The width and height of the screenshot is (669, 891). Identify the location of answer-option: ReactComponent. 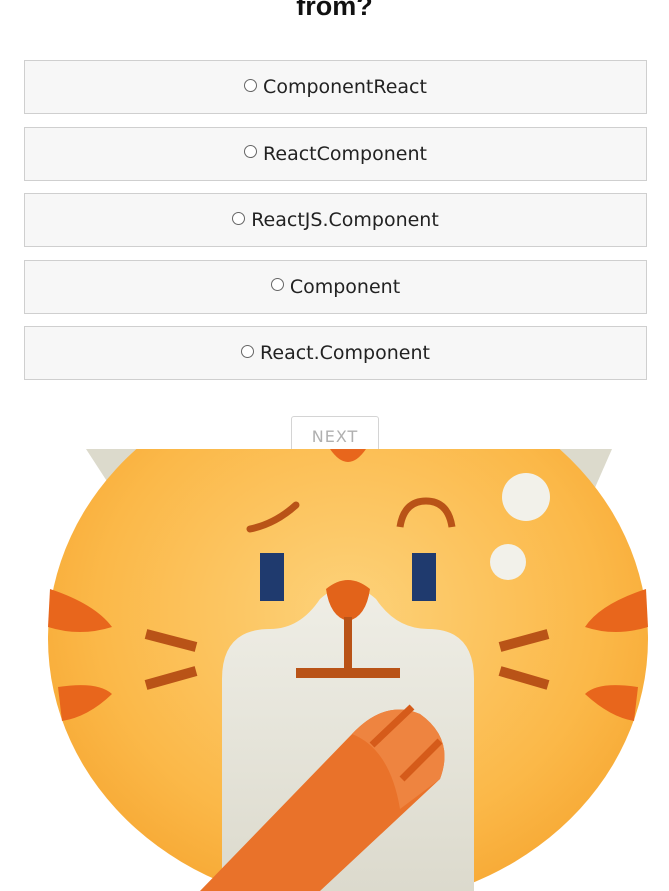
(335, 153).